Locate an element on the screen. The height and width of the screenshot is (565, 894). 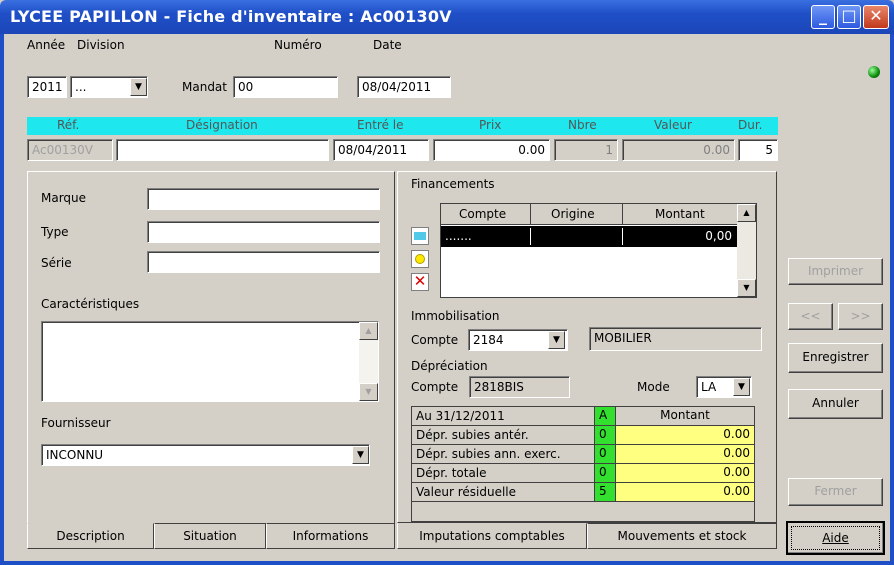
tab-situation: Situation is located at coordinates (210, 536).